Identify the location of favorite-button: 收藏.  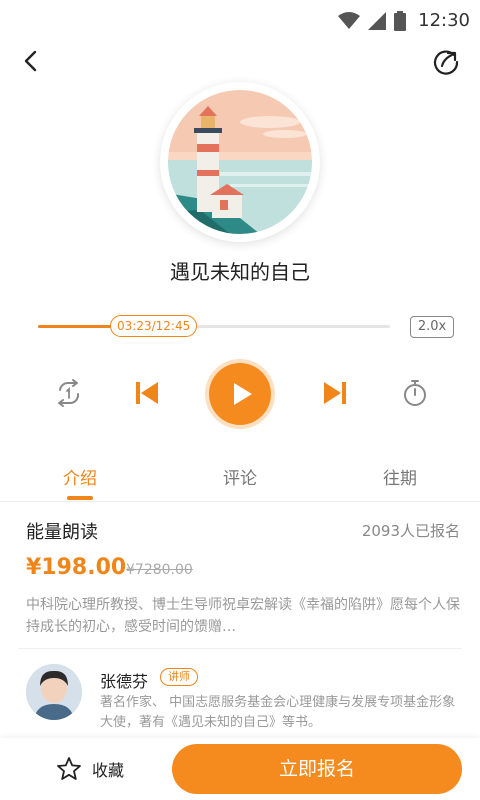
(90, 769).